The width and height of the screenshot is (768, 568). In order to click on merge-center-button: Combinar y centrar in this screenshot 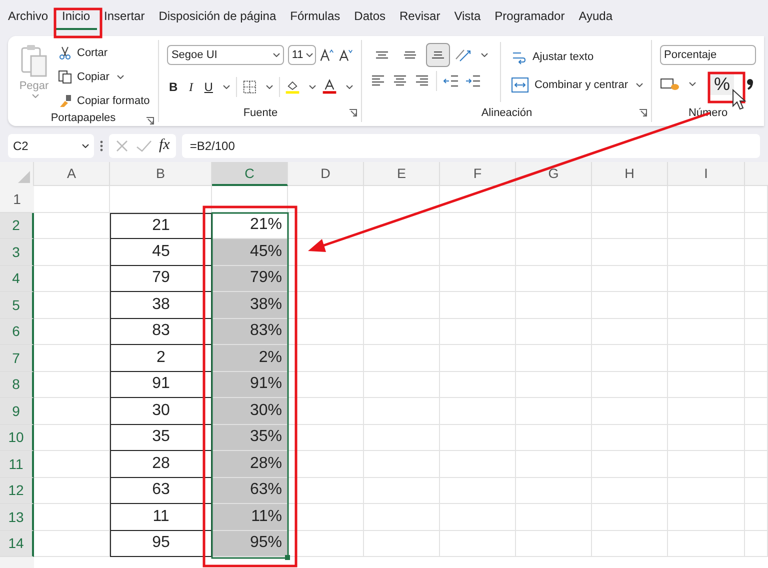, I will do `click(577, 85)`.